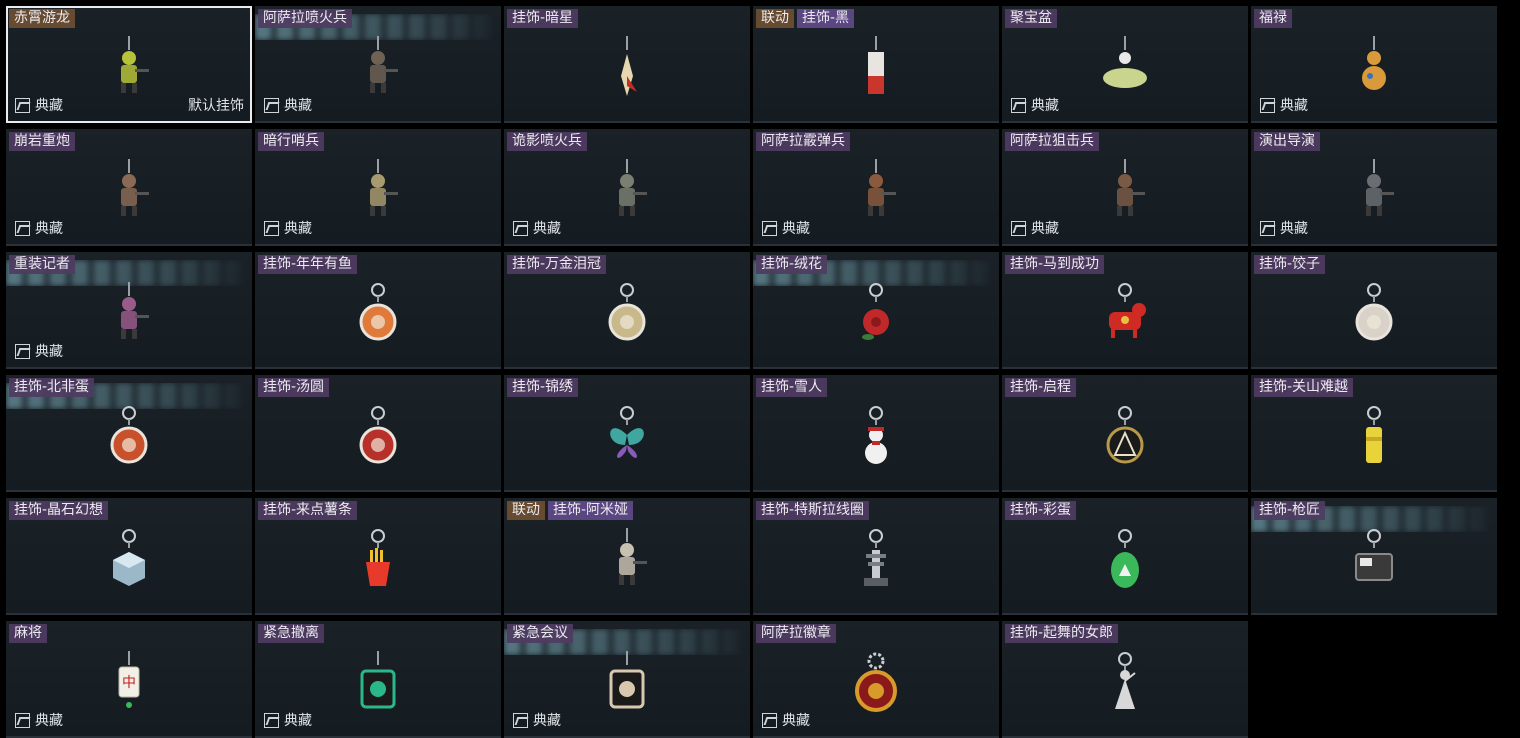  What do you see at coordinates (882, 188) in the screenshot?
I see `shotgunner-charm` at bounding box center [882, 188].